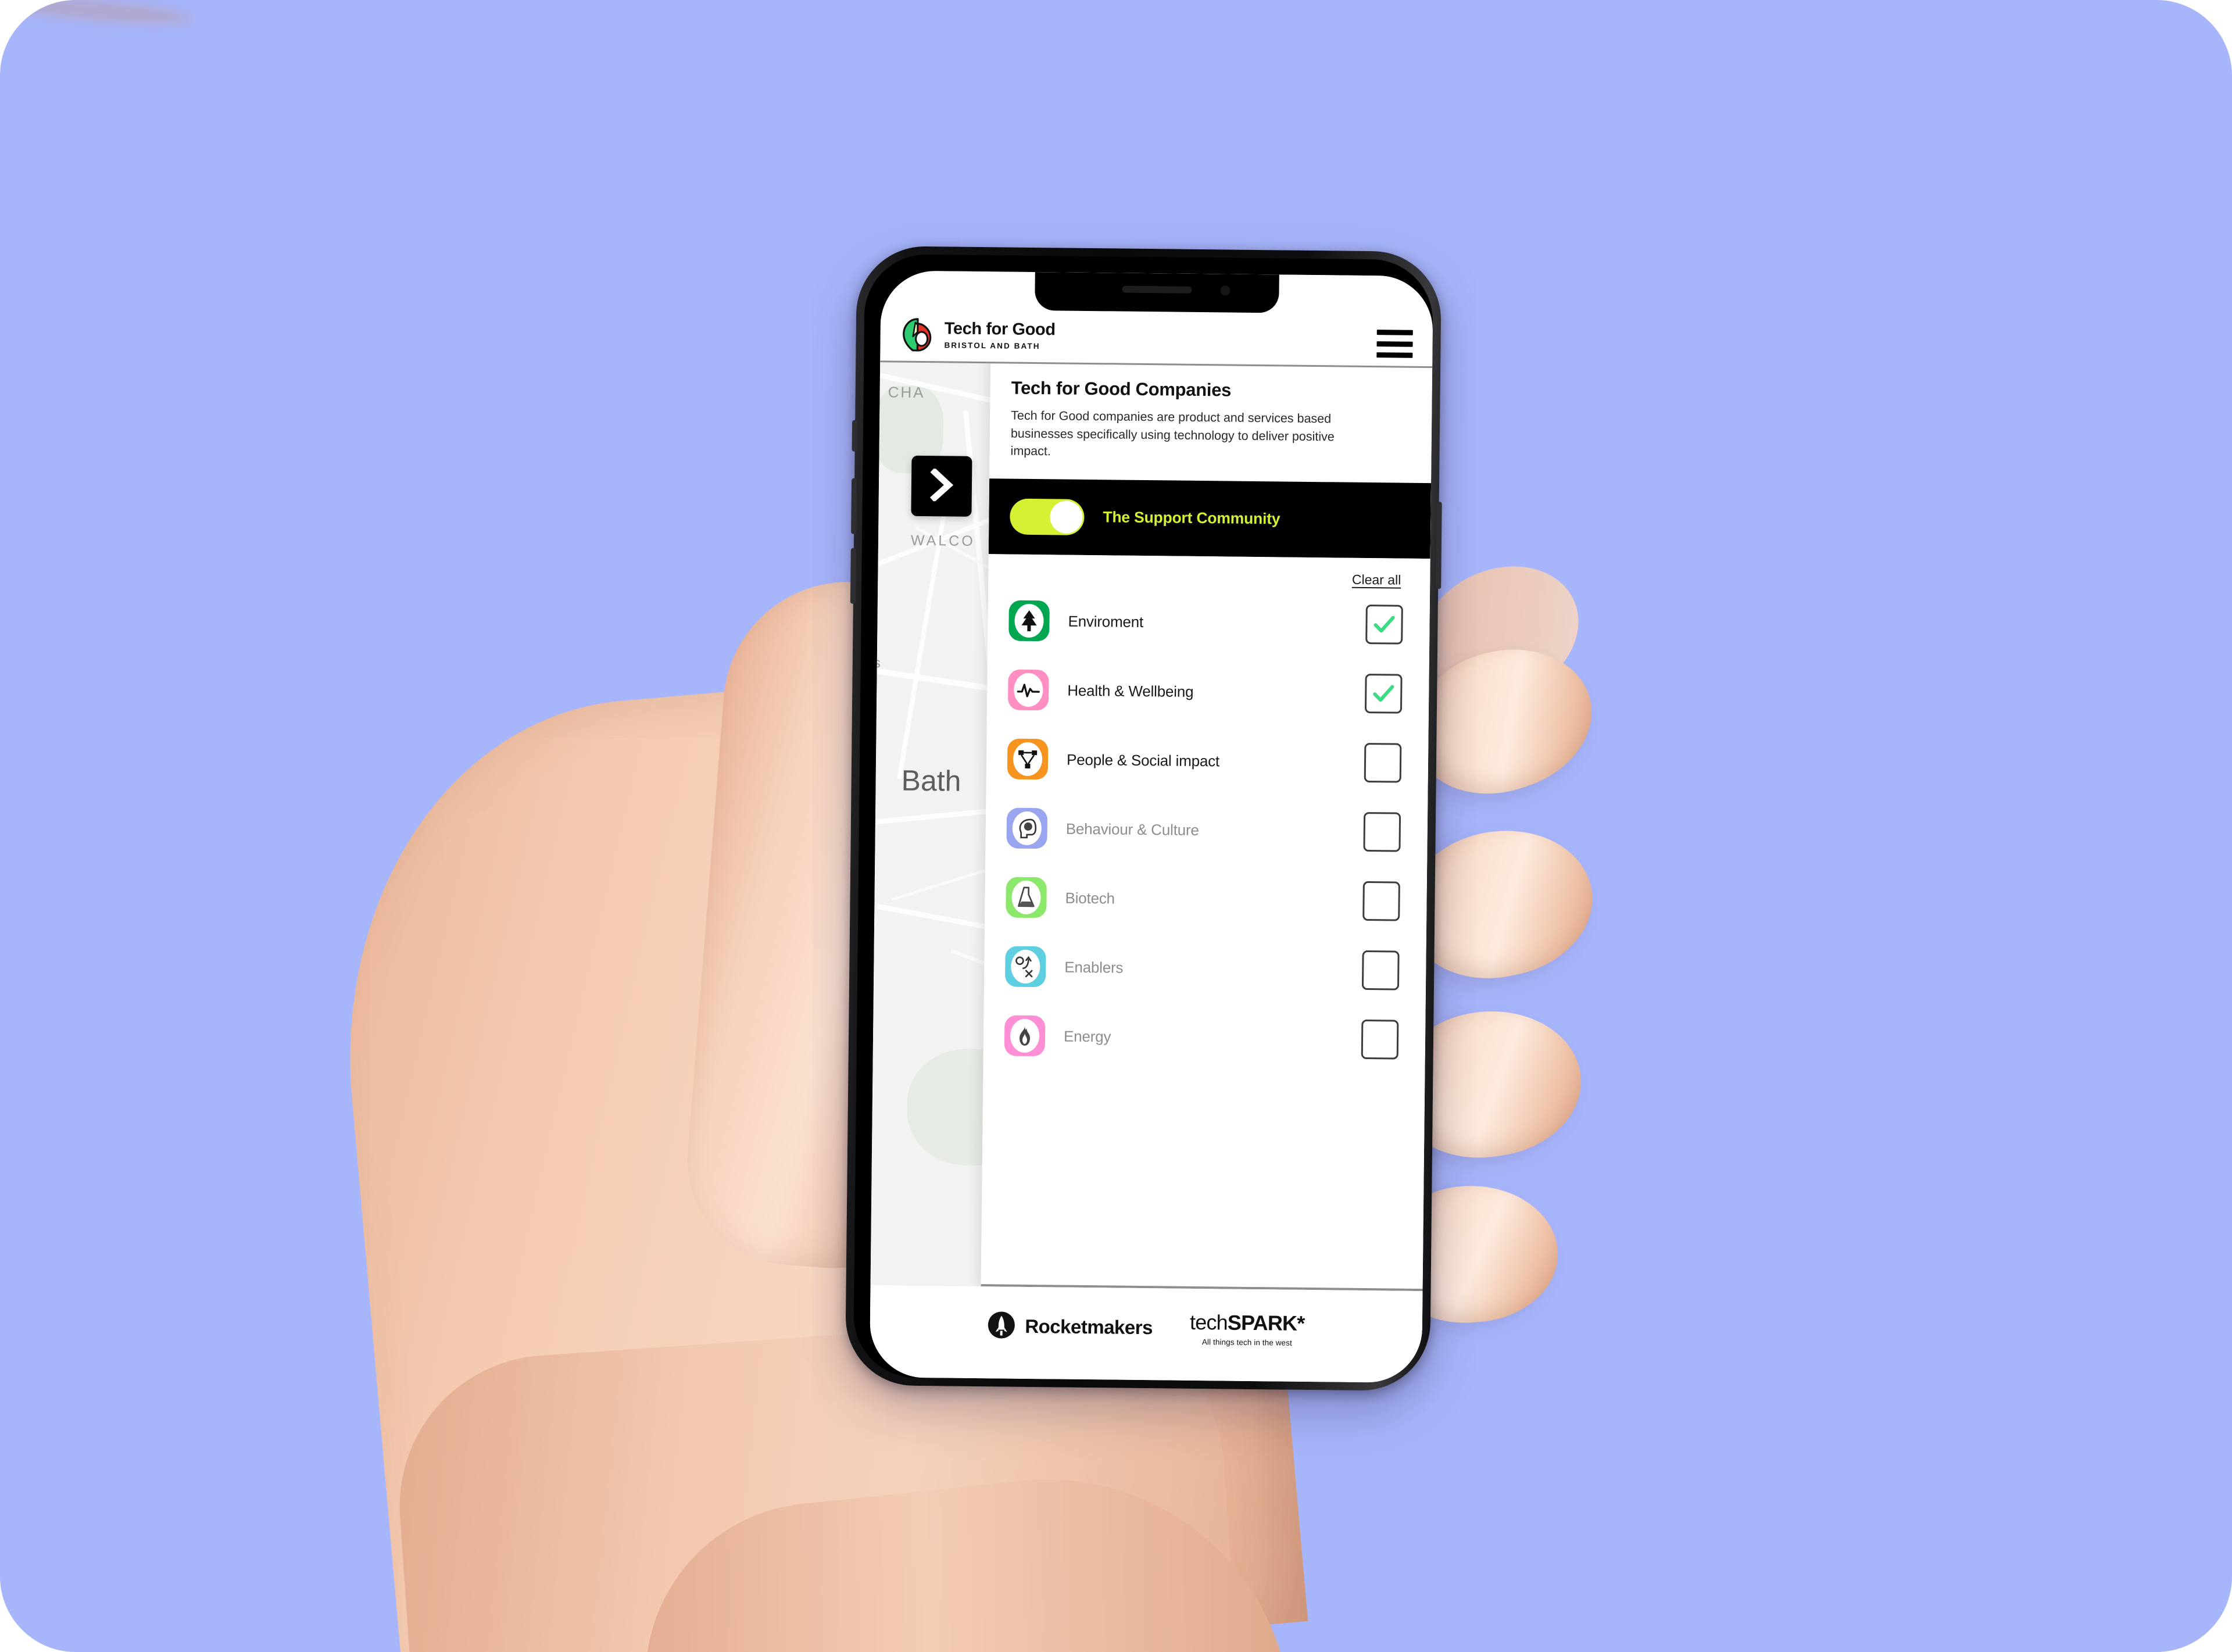  I want to click on phone-notch, so click(1157, 292).